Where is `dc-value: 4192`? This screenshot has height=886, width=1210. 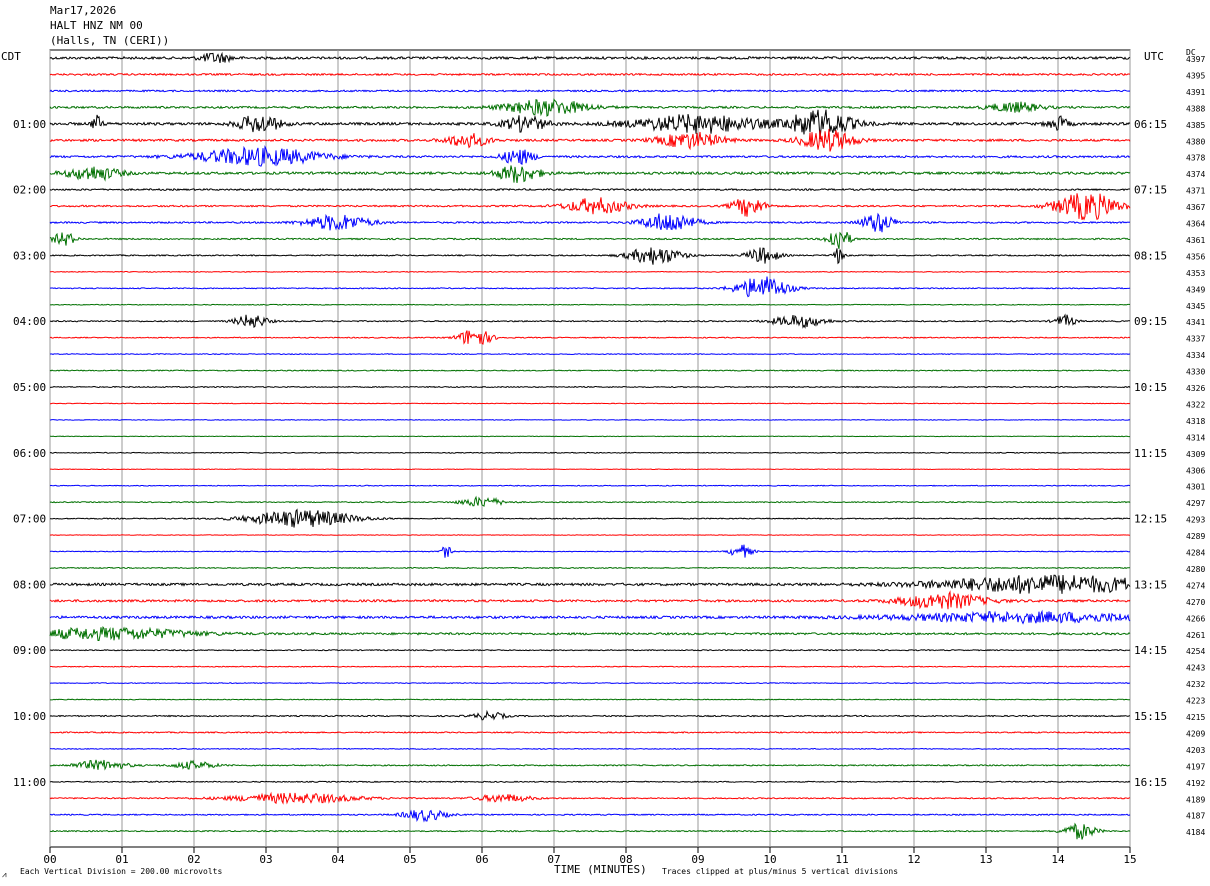
dc-value: 4192 is located at coordinates (1195, 783).